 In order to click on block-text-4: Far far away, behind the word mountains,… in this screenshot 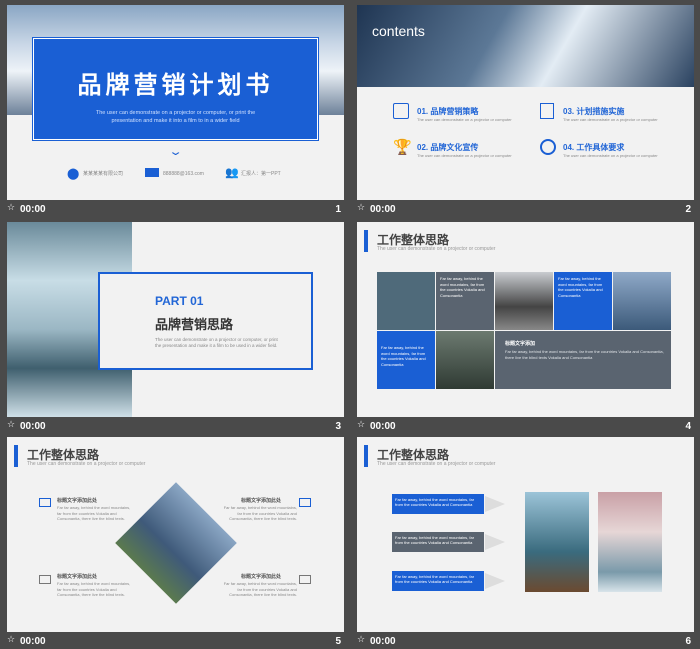, I will do `click(260, 589)`.